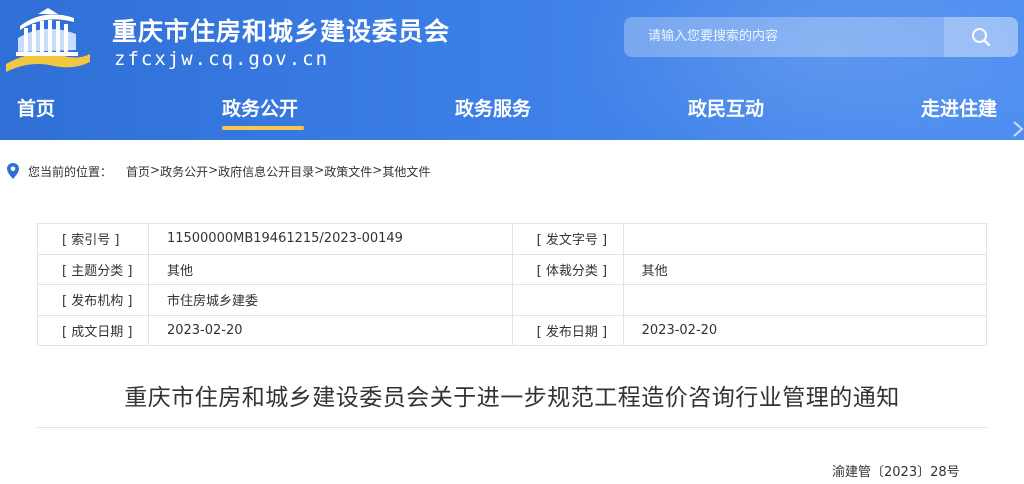 The image size is (1024, 484). What do you see at coordinates (184, 171) in the screenshot?
I see `breadcrumb-item-government-affairs: 政务公开` at bounding box center [184, 171].